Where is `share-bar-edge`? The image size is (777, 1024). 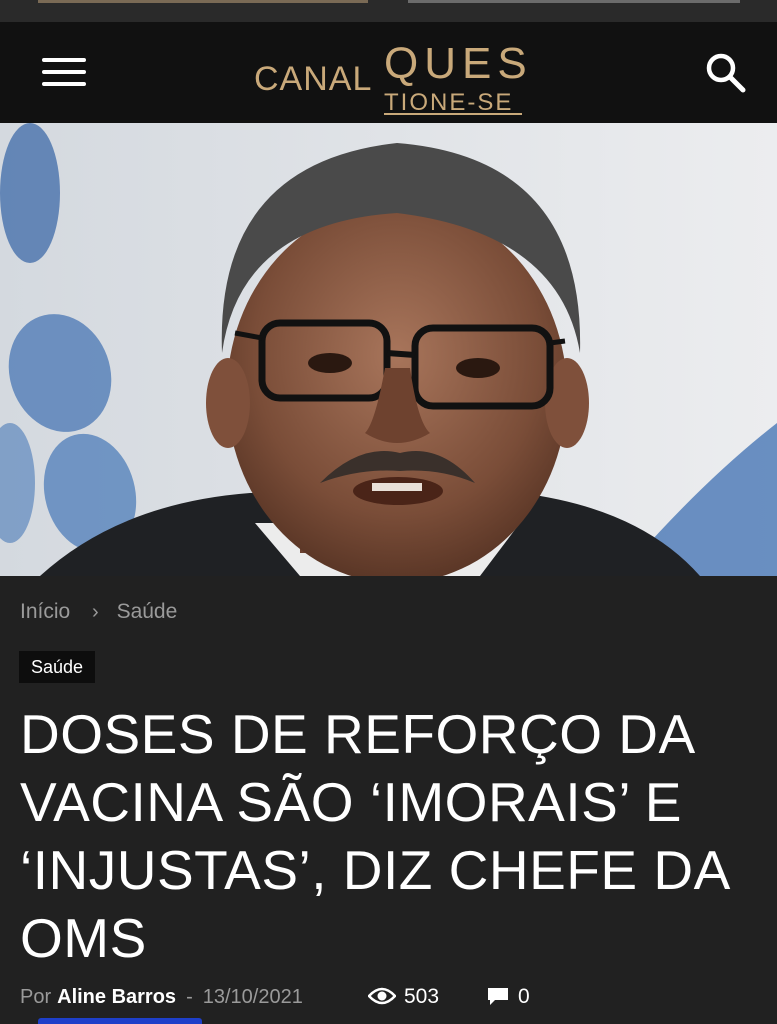
share-bar-edge is located at coordinates (120, 1021).